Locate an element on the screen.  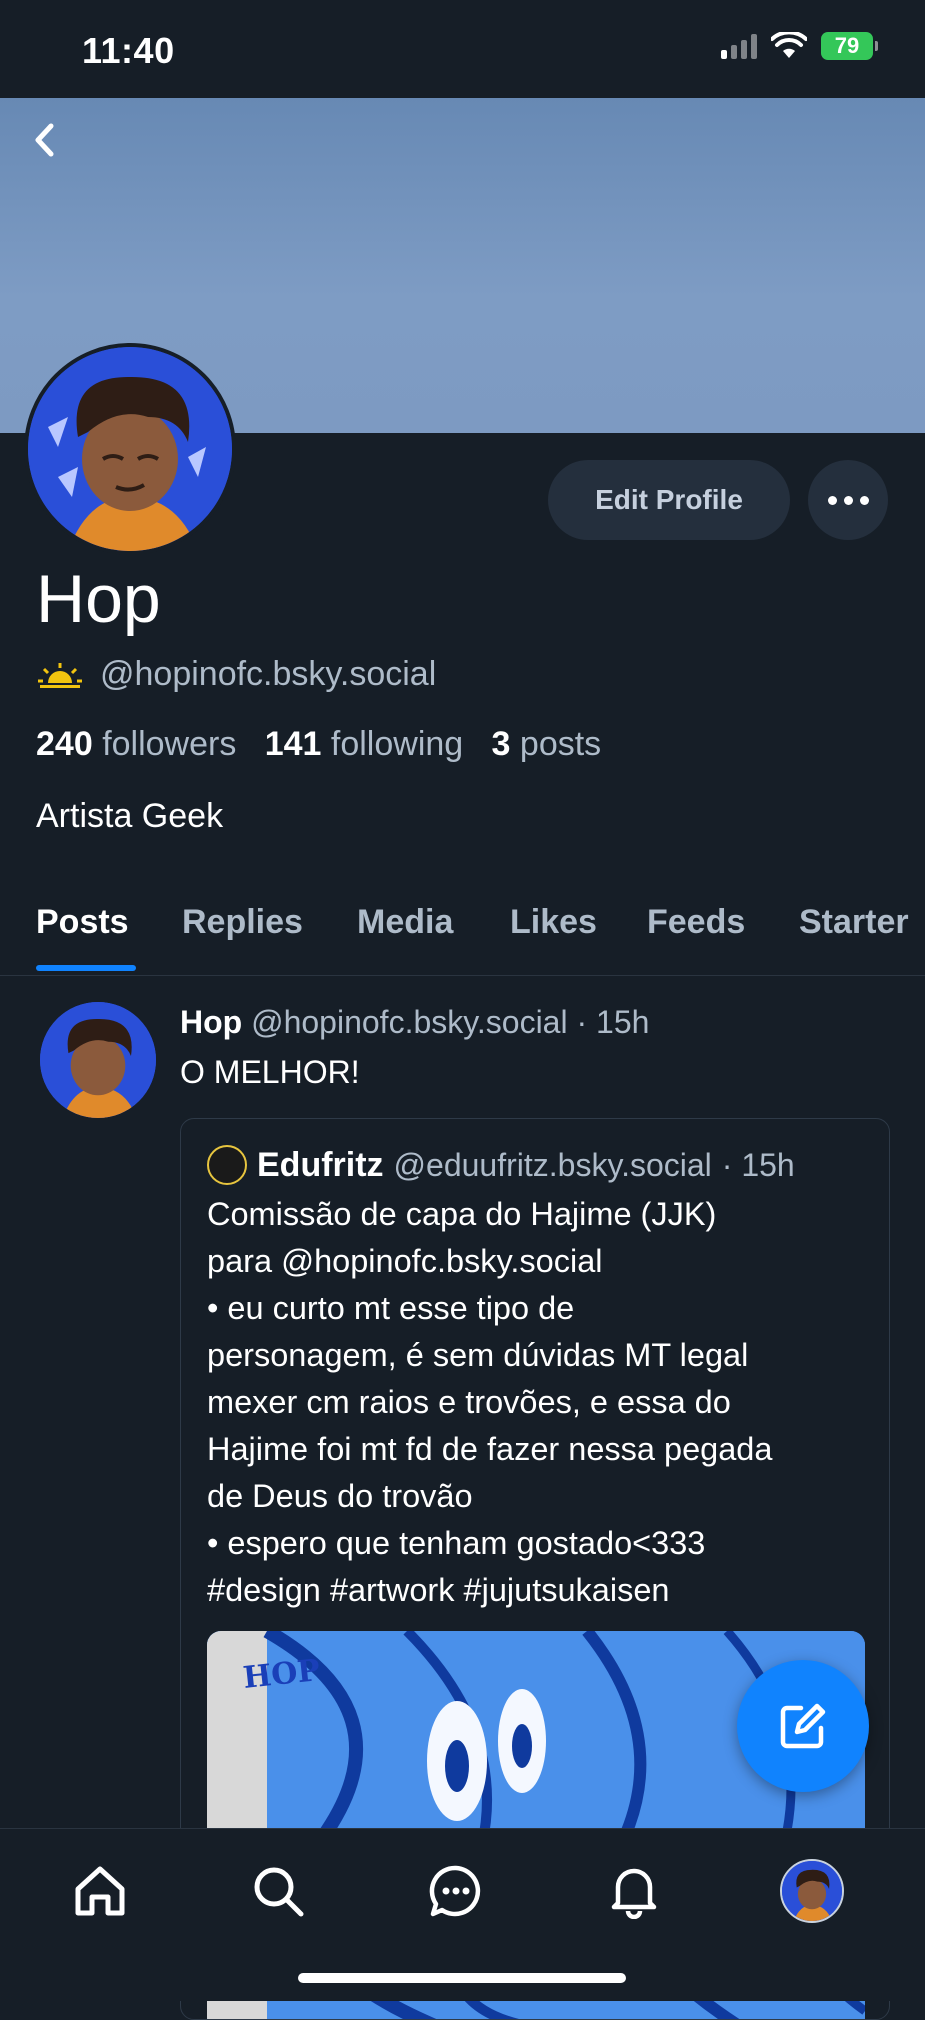
quoted-text-line: #design #artwork #jujutsukaisen is located at coordinates (438, 1590).